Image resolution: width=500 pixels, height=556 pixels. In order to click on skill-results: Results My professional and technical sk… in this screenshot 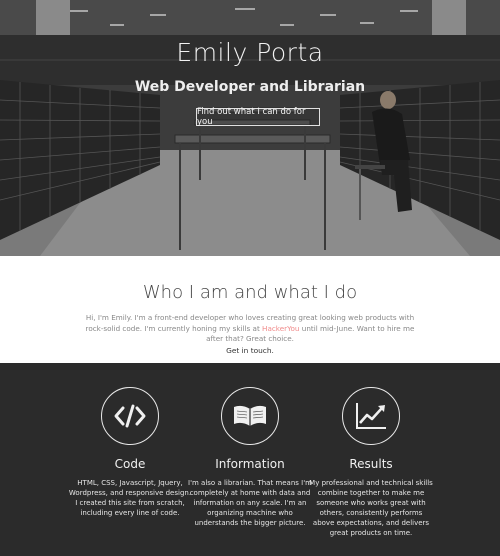, I will do `click(371, 462)`.